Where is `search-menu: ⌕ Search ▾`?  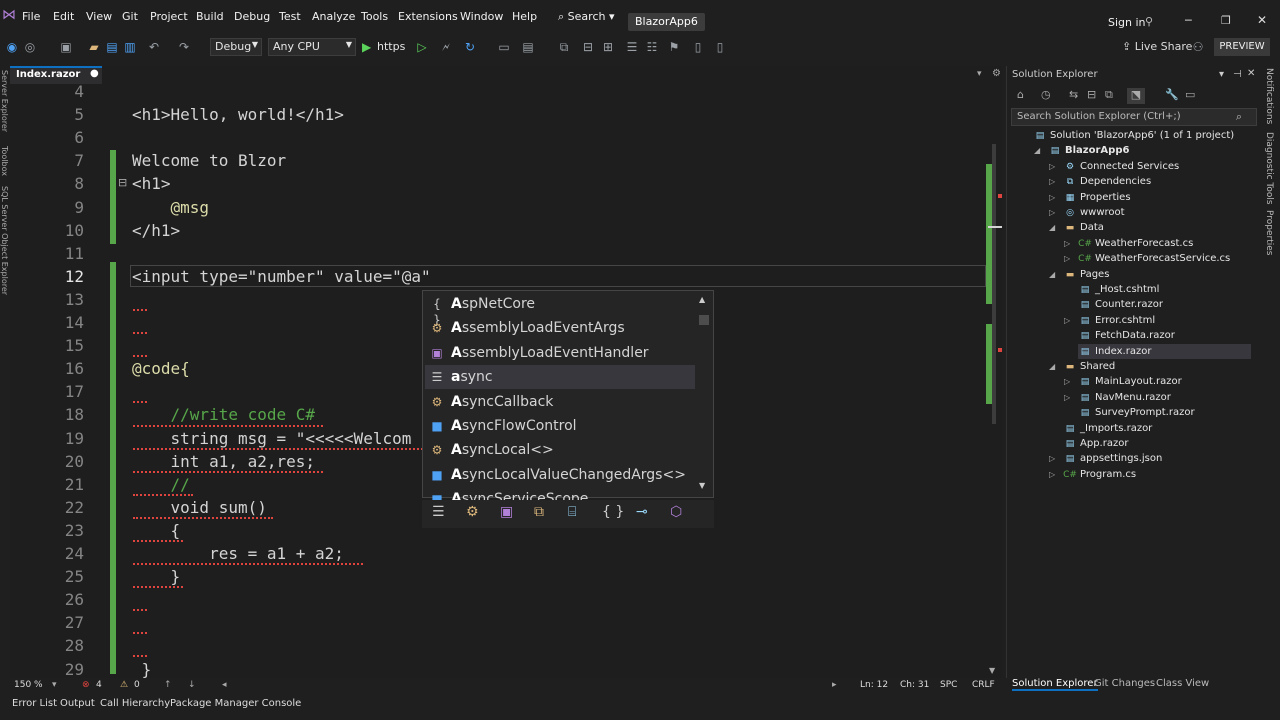 search-menu: ⌕ Search ▾ is located at coordinates (586, 17).